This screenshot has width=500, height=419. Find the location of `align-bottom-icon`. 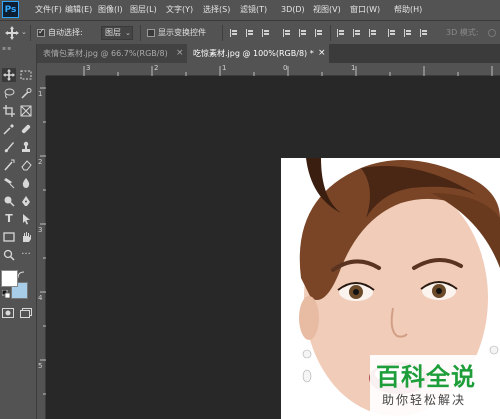

align-bottom-icon is located at coordinates (319, 33).